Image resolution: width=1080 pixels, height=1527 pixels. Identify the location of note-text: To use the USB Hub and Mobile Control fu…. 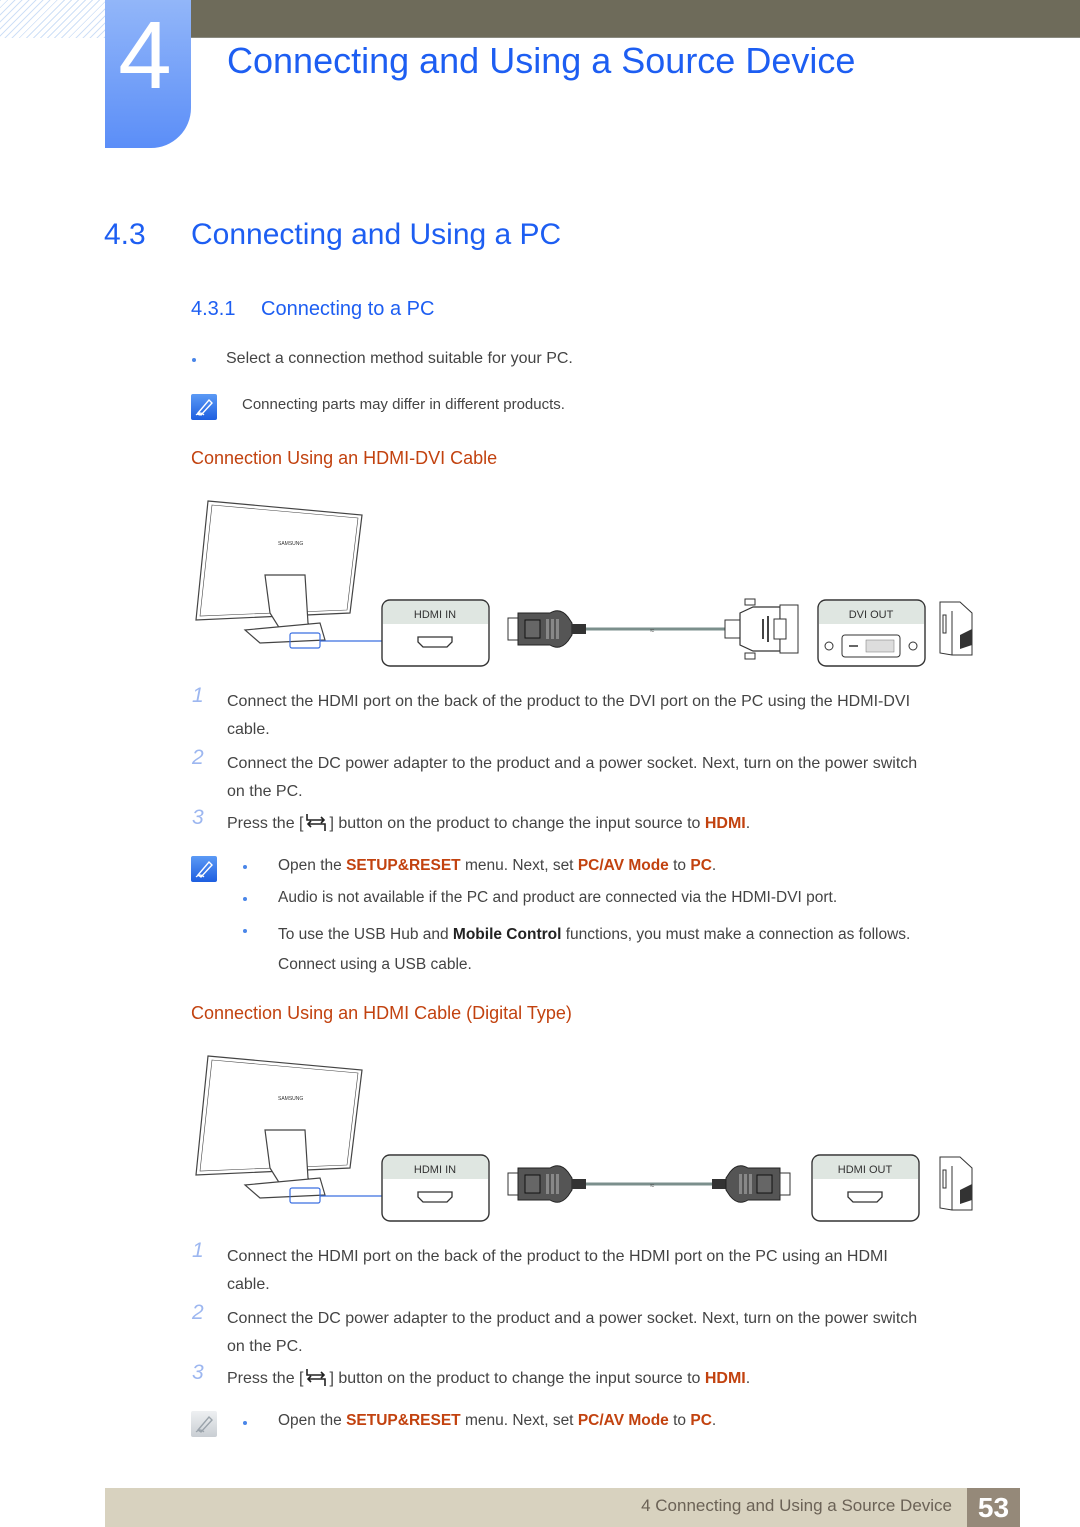
(594, 949).